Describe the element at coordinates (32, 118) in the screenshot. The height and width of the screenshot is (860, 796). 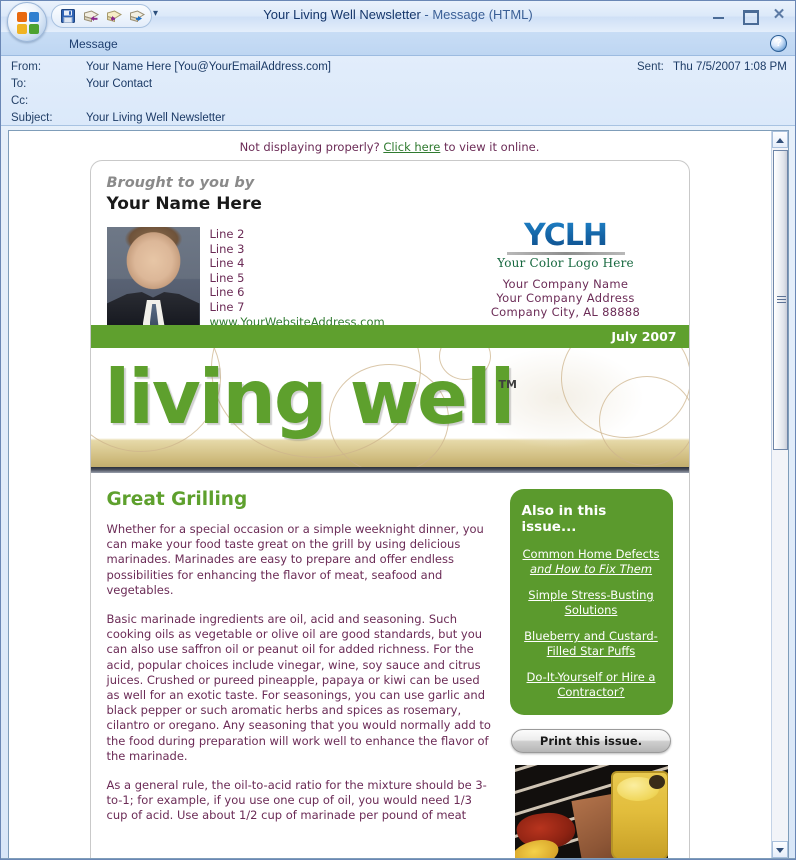
I see `subject-label: Subject:` at that location.